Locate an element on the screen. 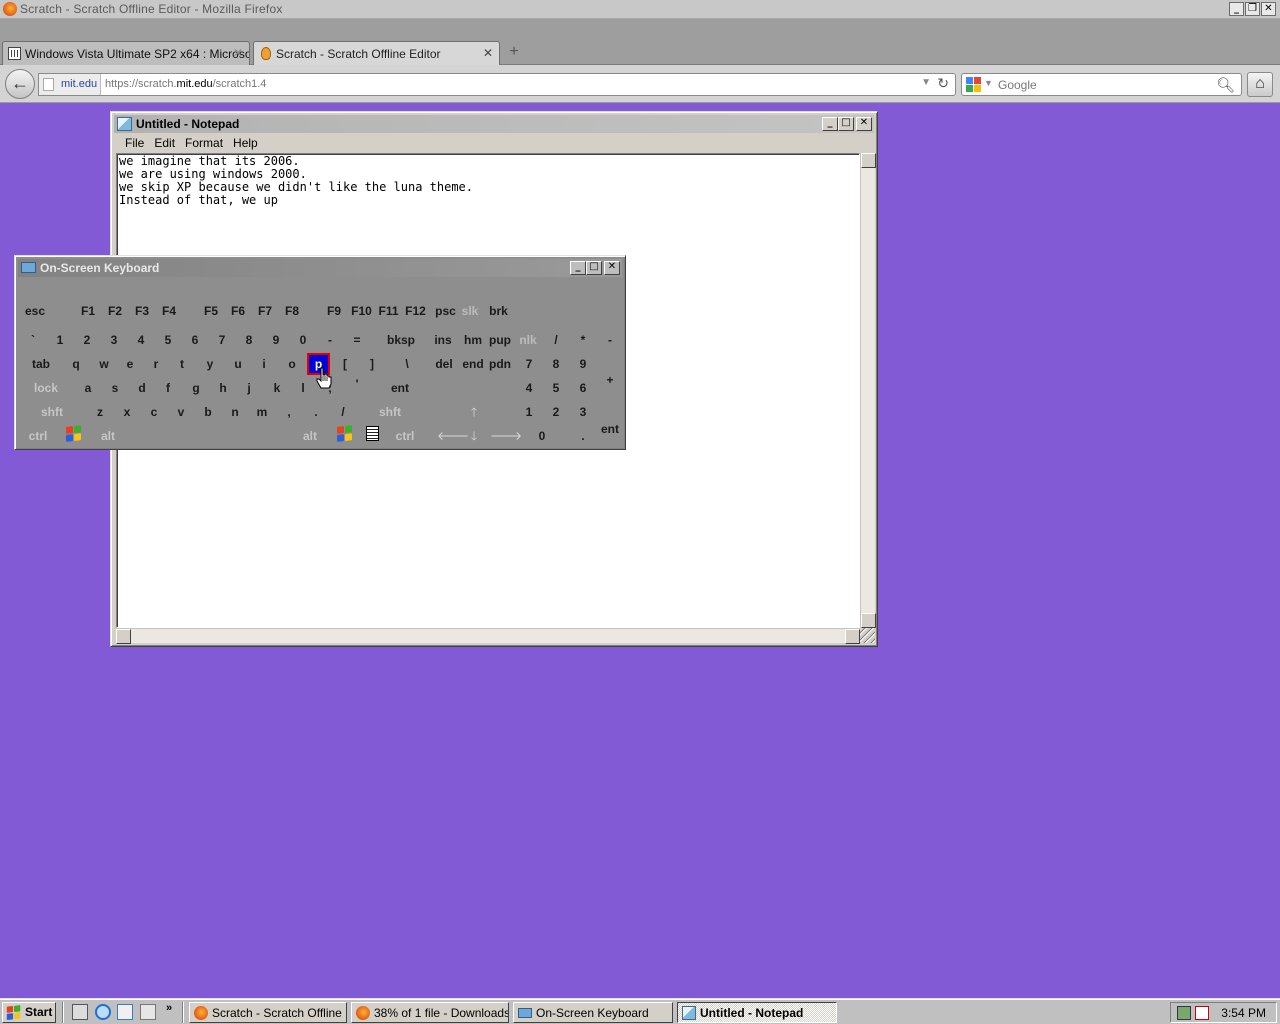 The image size is (1280, 1024). taskbar-task-notepad: Untitled - Notepad is located at coordinates (757, 1012).